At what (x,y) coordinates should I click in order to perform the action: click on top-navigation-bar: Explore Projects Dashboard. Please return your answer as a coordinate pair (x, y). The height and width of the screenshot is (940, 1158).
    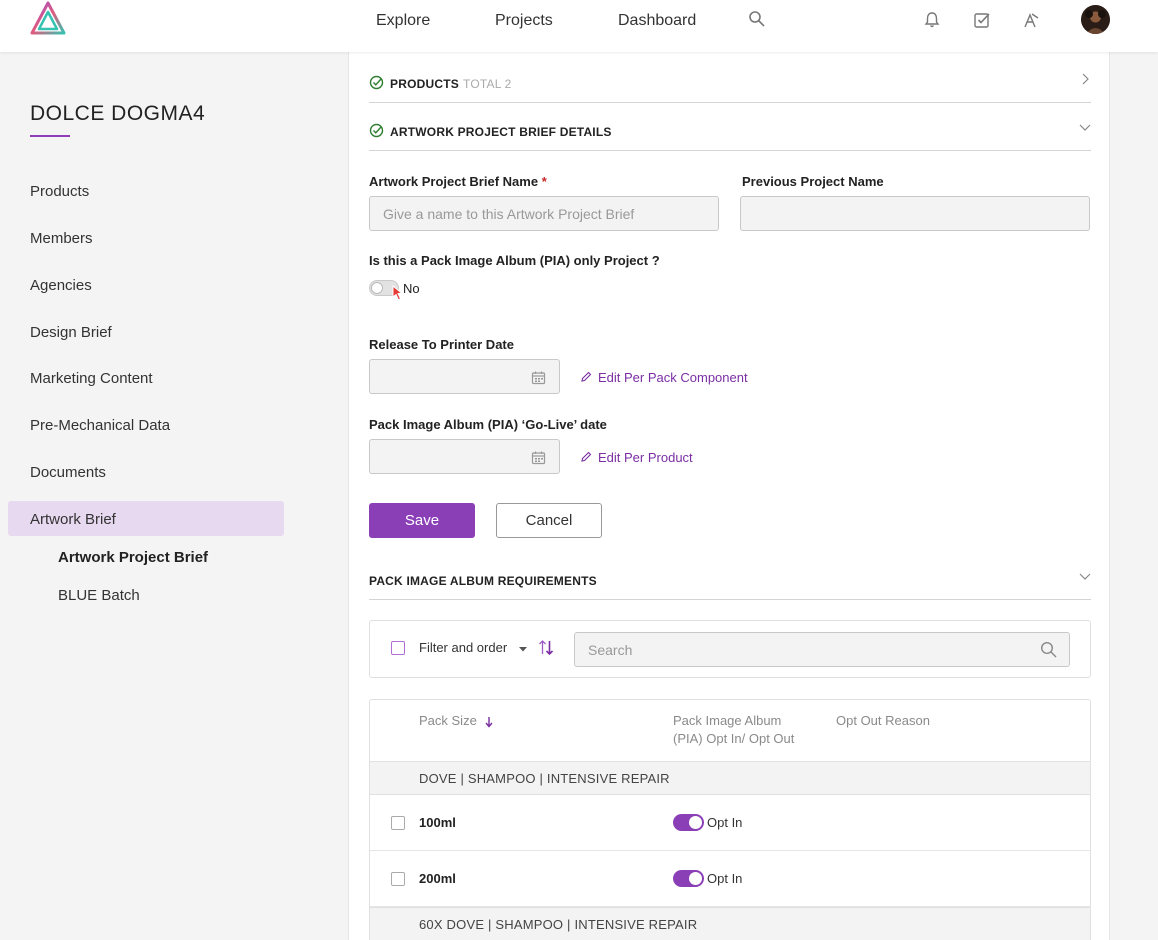
    Looking at the image, I should click on (579, 26).